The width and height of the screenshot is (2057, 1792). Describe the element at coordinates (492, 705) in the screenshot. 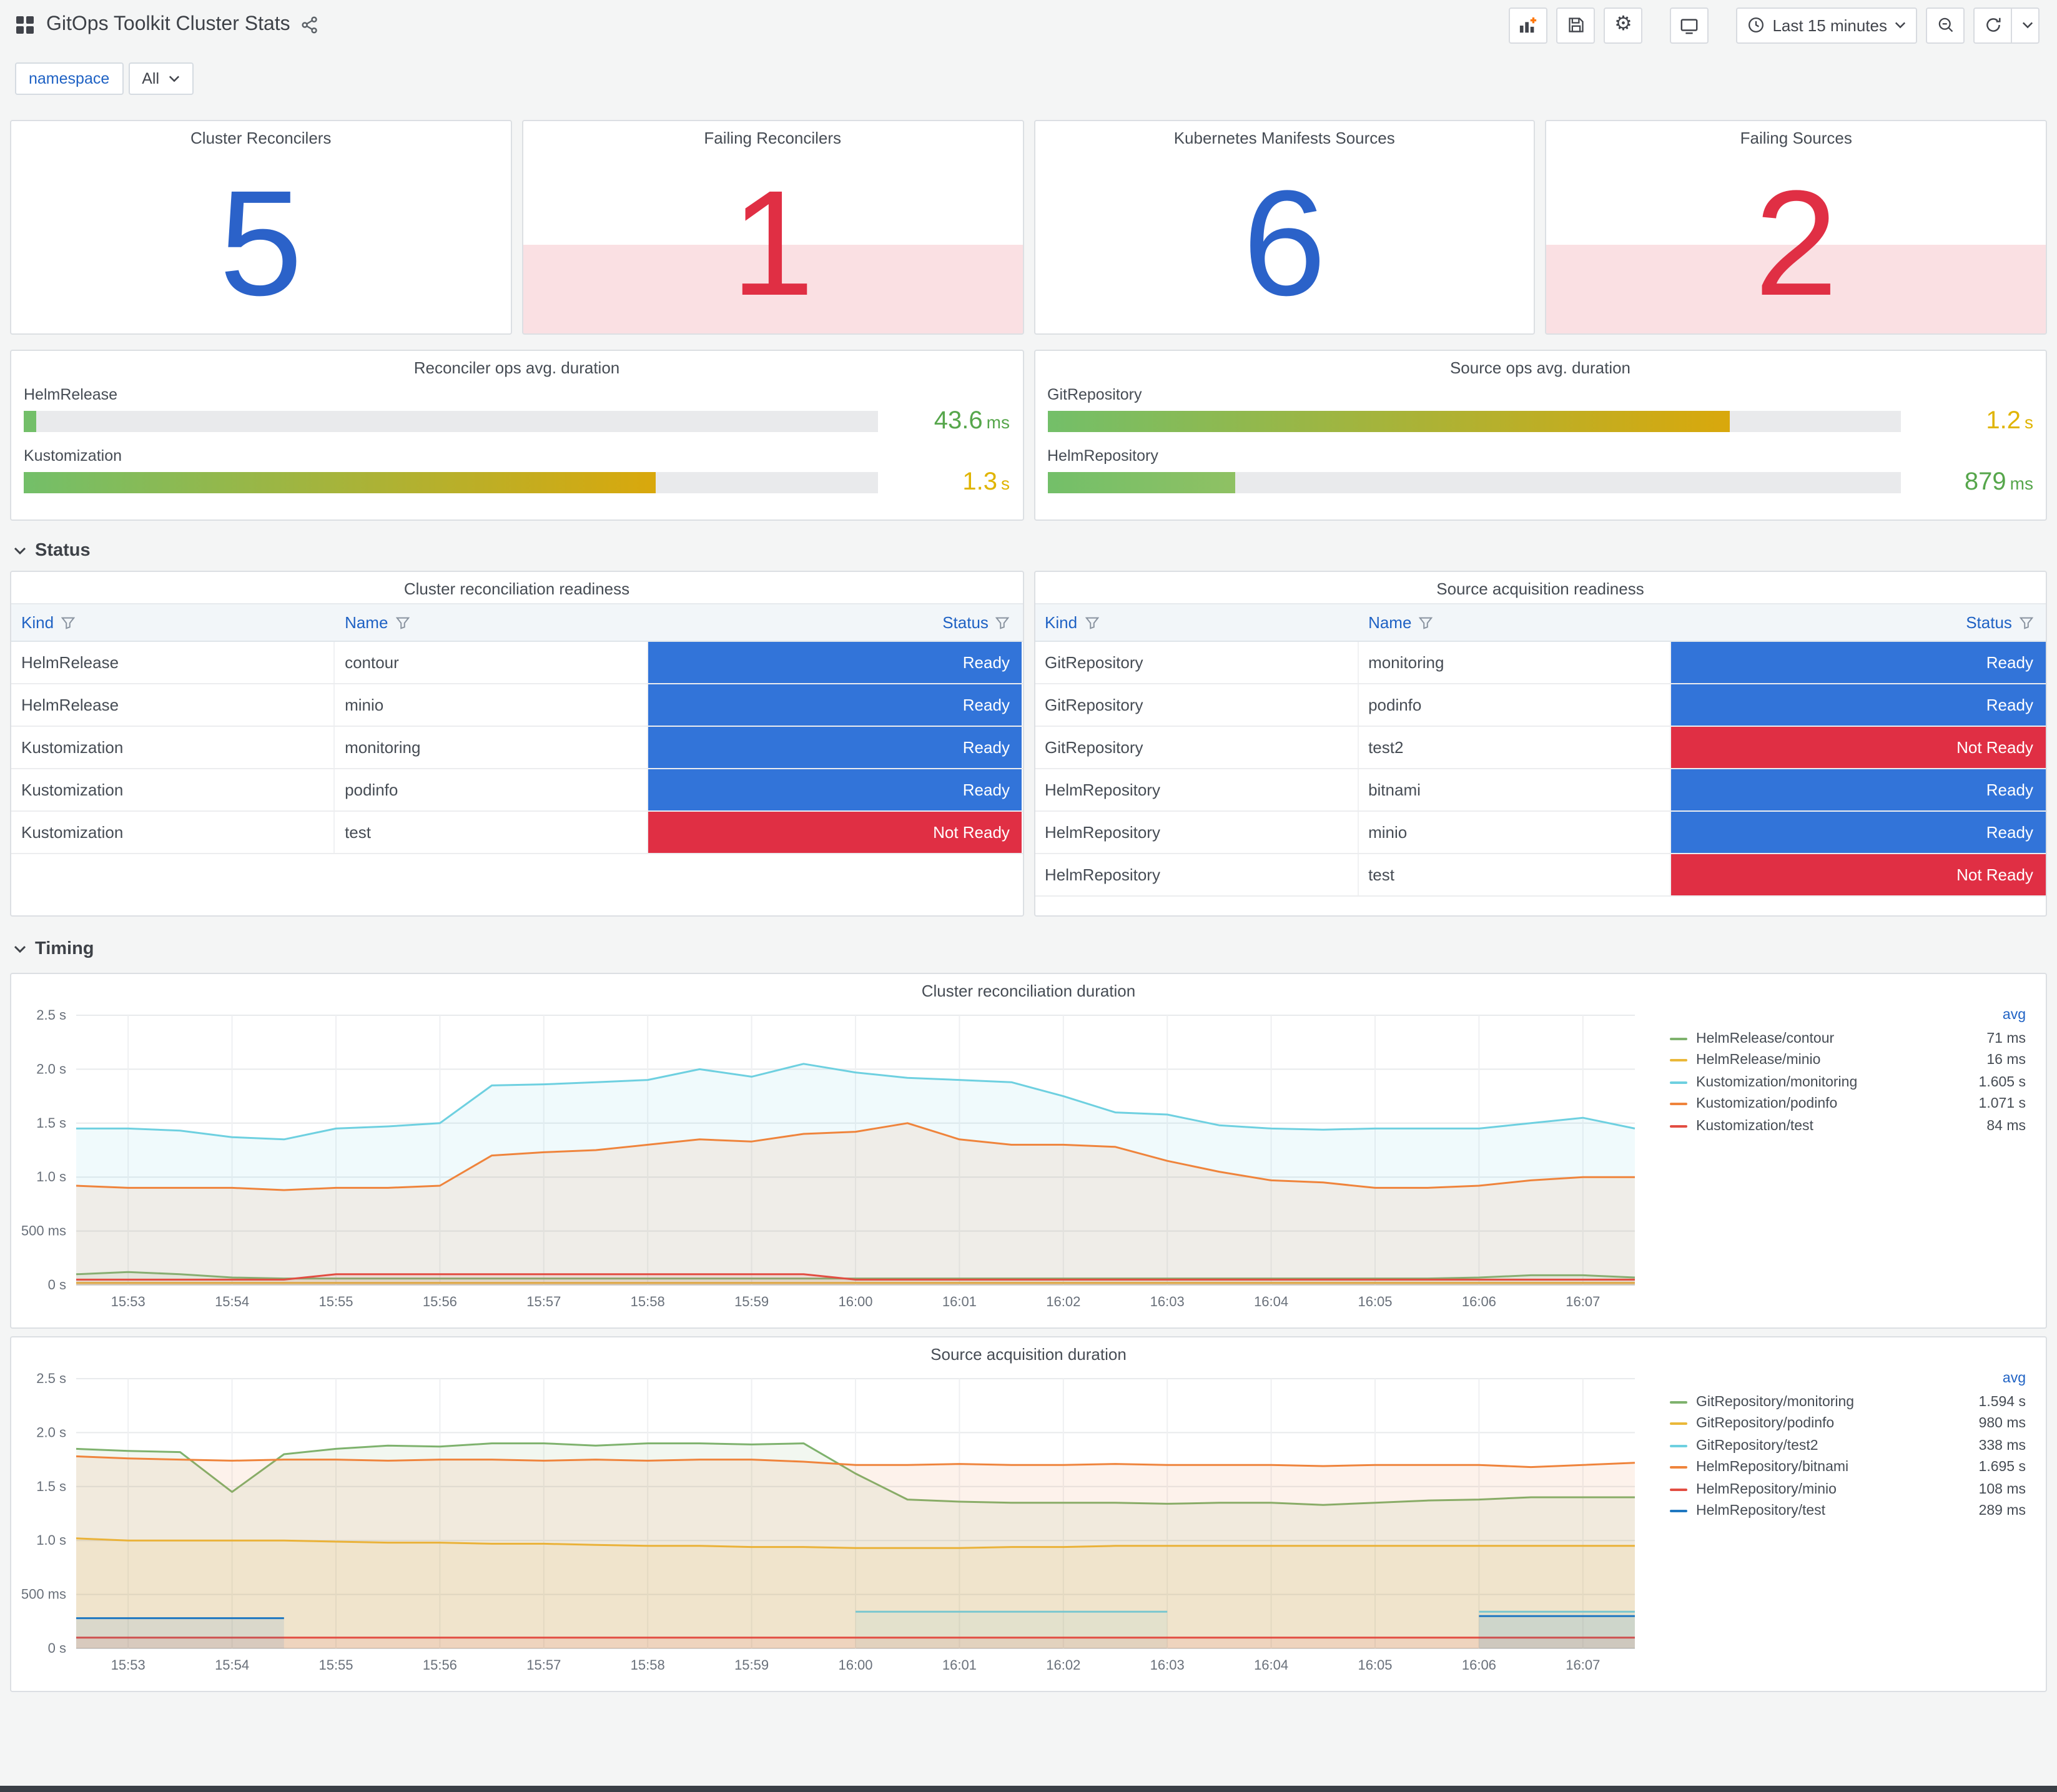

I see `cell-name: minio` at that location.